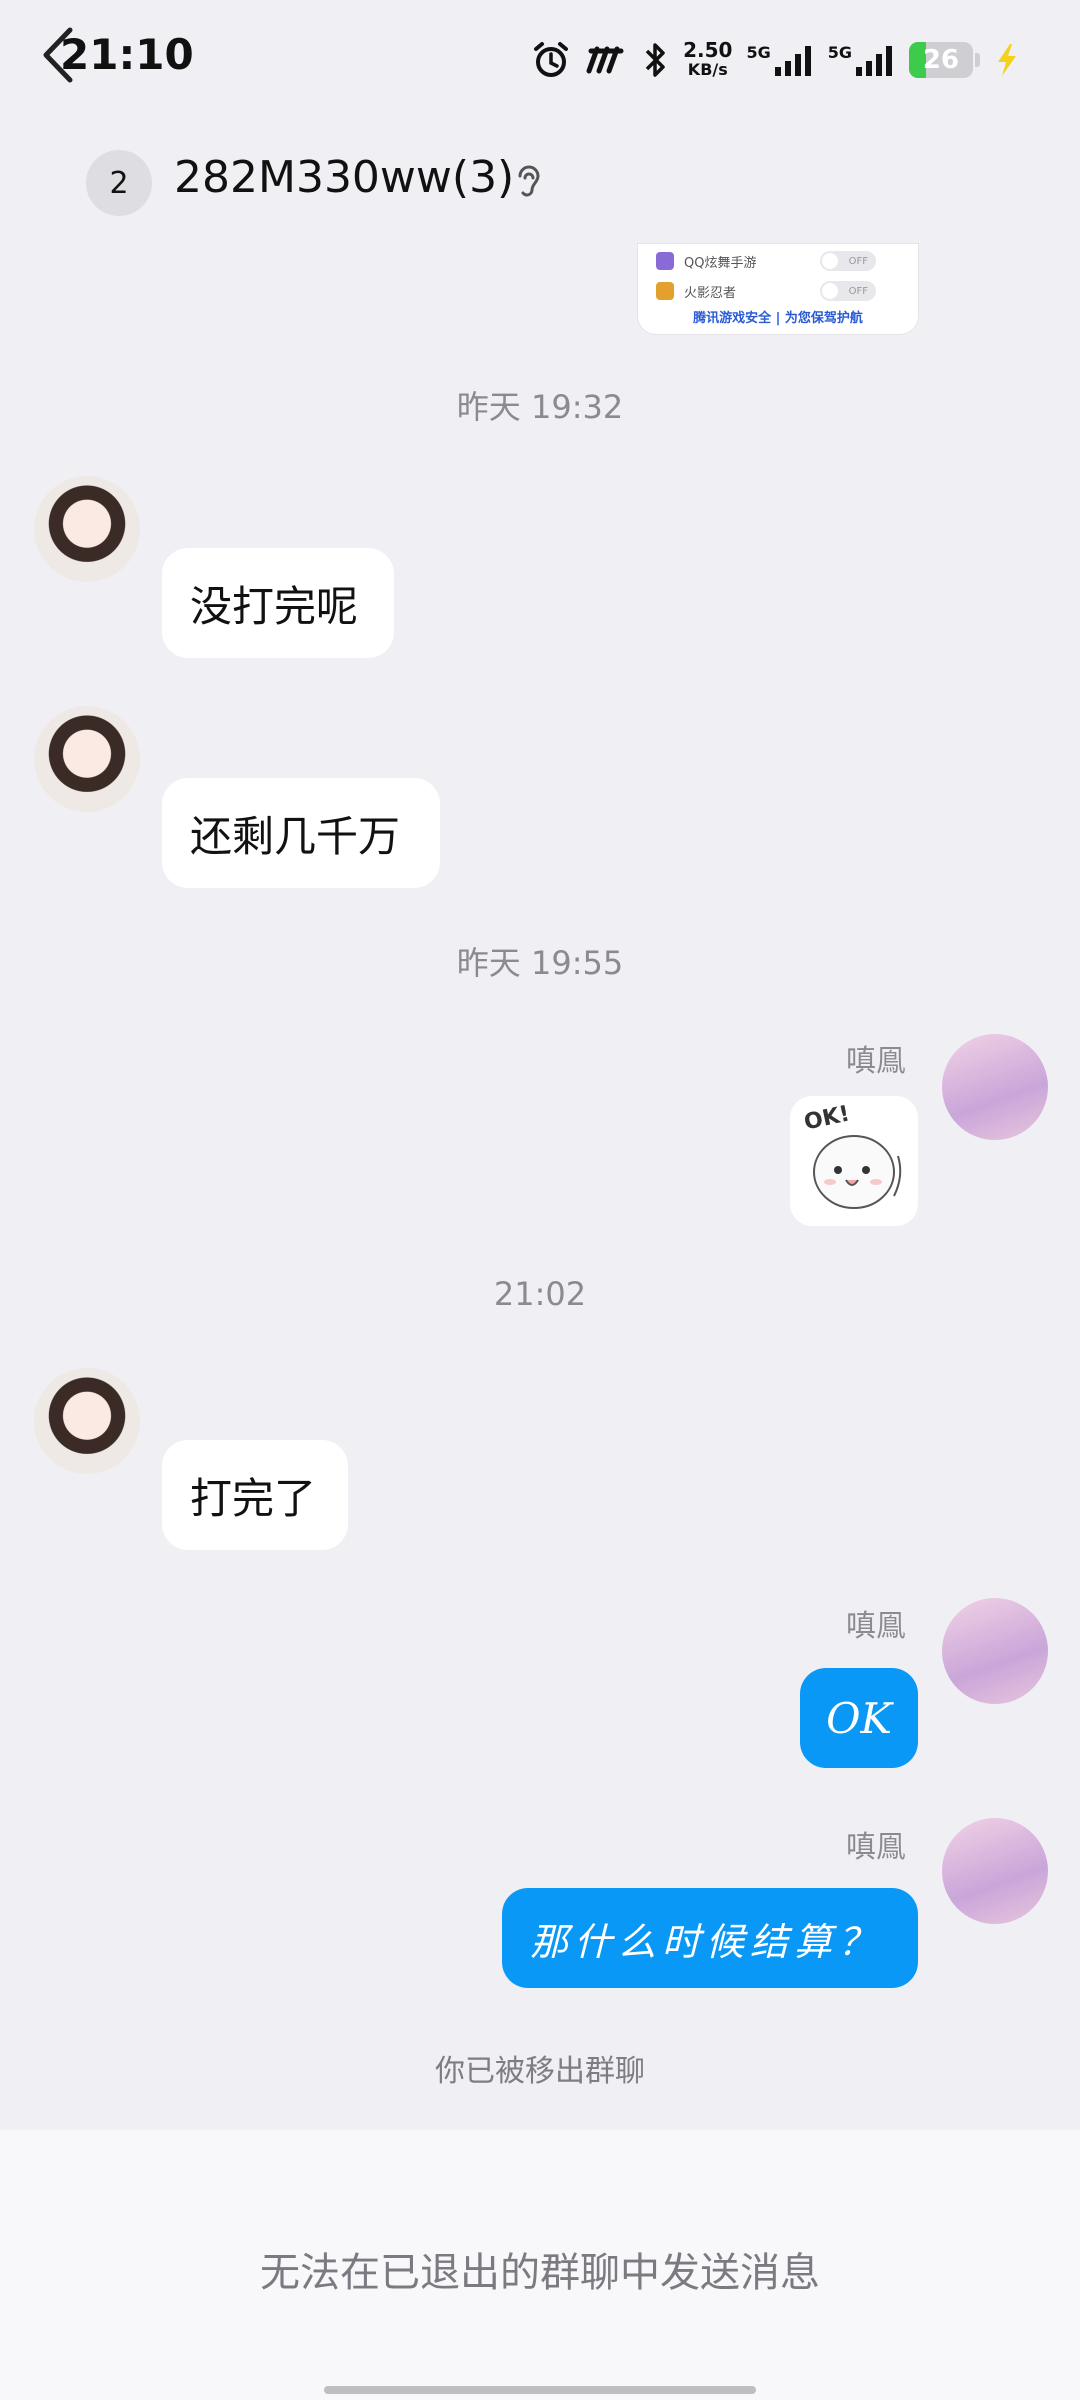 The width and height of the screenshot is (1080, 2400). Describe the element at coordinates (710, 293) in the screenshot. I see `app-label: 火影忍者` at that location.